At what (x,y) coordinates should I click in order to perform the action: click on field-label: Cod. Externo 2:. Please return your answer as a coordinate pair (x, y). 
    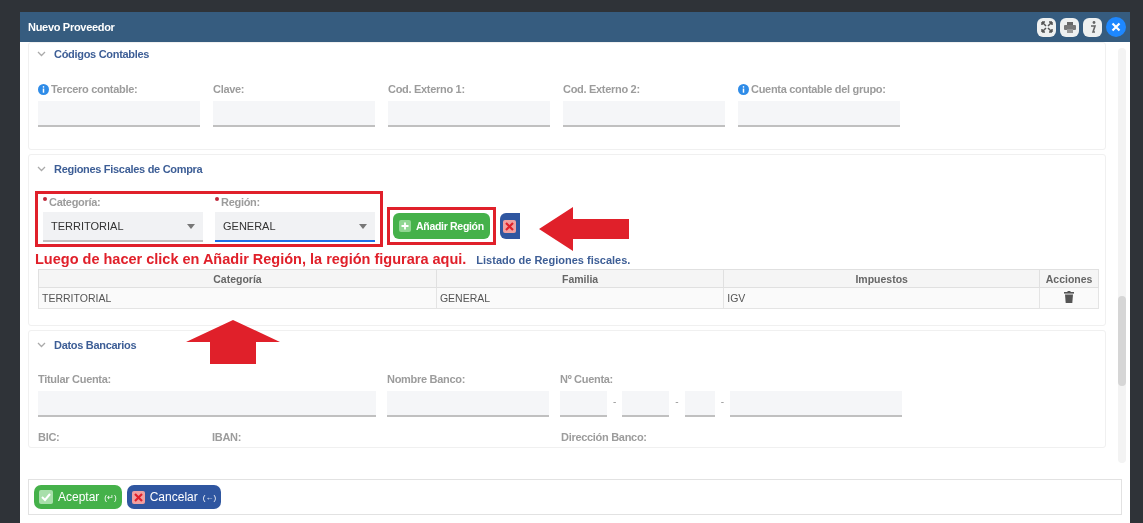
    Looking at the image, I should click on (601, 89).